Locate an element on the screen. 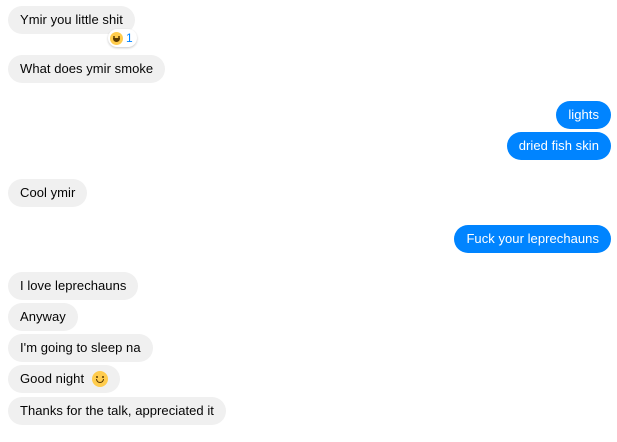  message-bubble-incoming: Thanks for the talk, appreciated it is located at coordinates (117, 411).